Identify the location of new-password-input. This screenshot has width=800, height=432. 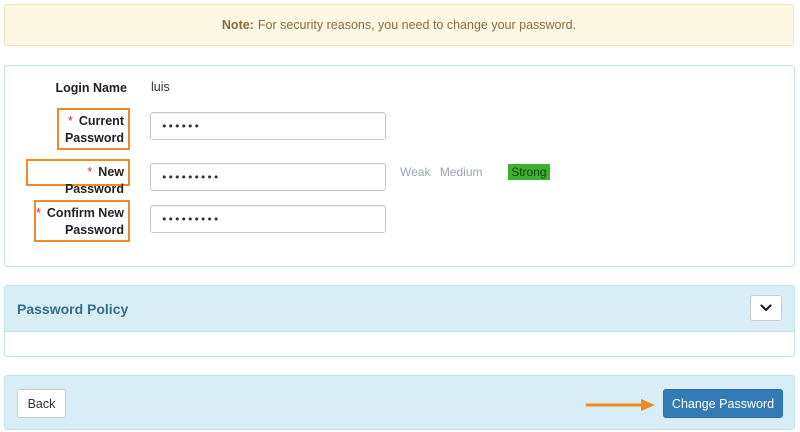
(268, 177).